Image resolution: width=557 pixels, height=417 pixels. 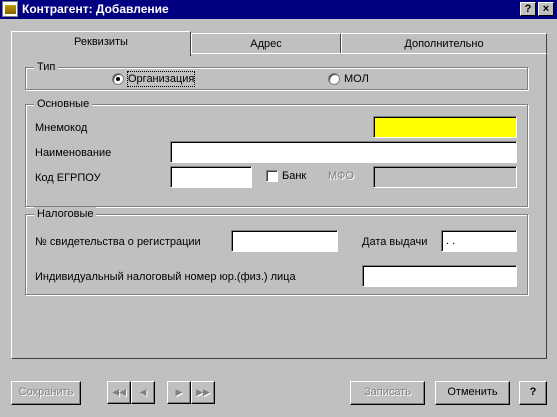 I want to click on name-input, so click(x=343, y=152).